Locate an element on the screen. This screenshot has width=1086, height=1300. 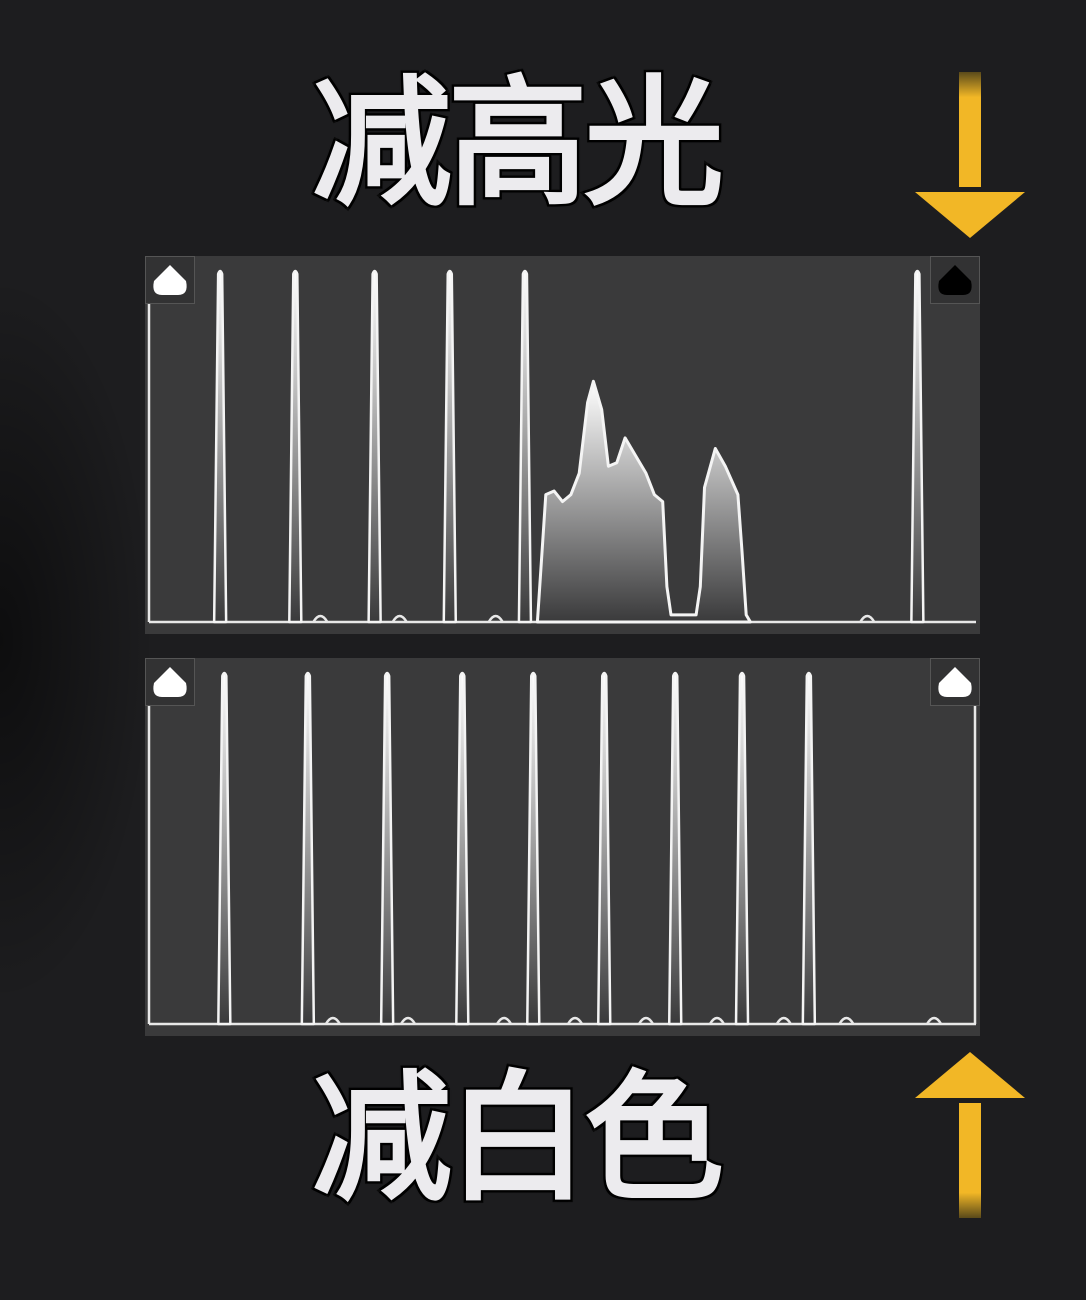
highlight-clipping-button-bottom is located at coordinates (955, 682).